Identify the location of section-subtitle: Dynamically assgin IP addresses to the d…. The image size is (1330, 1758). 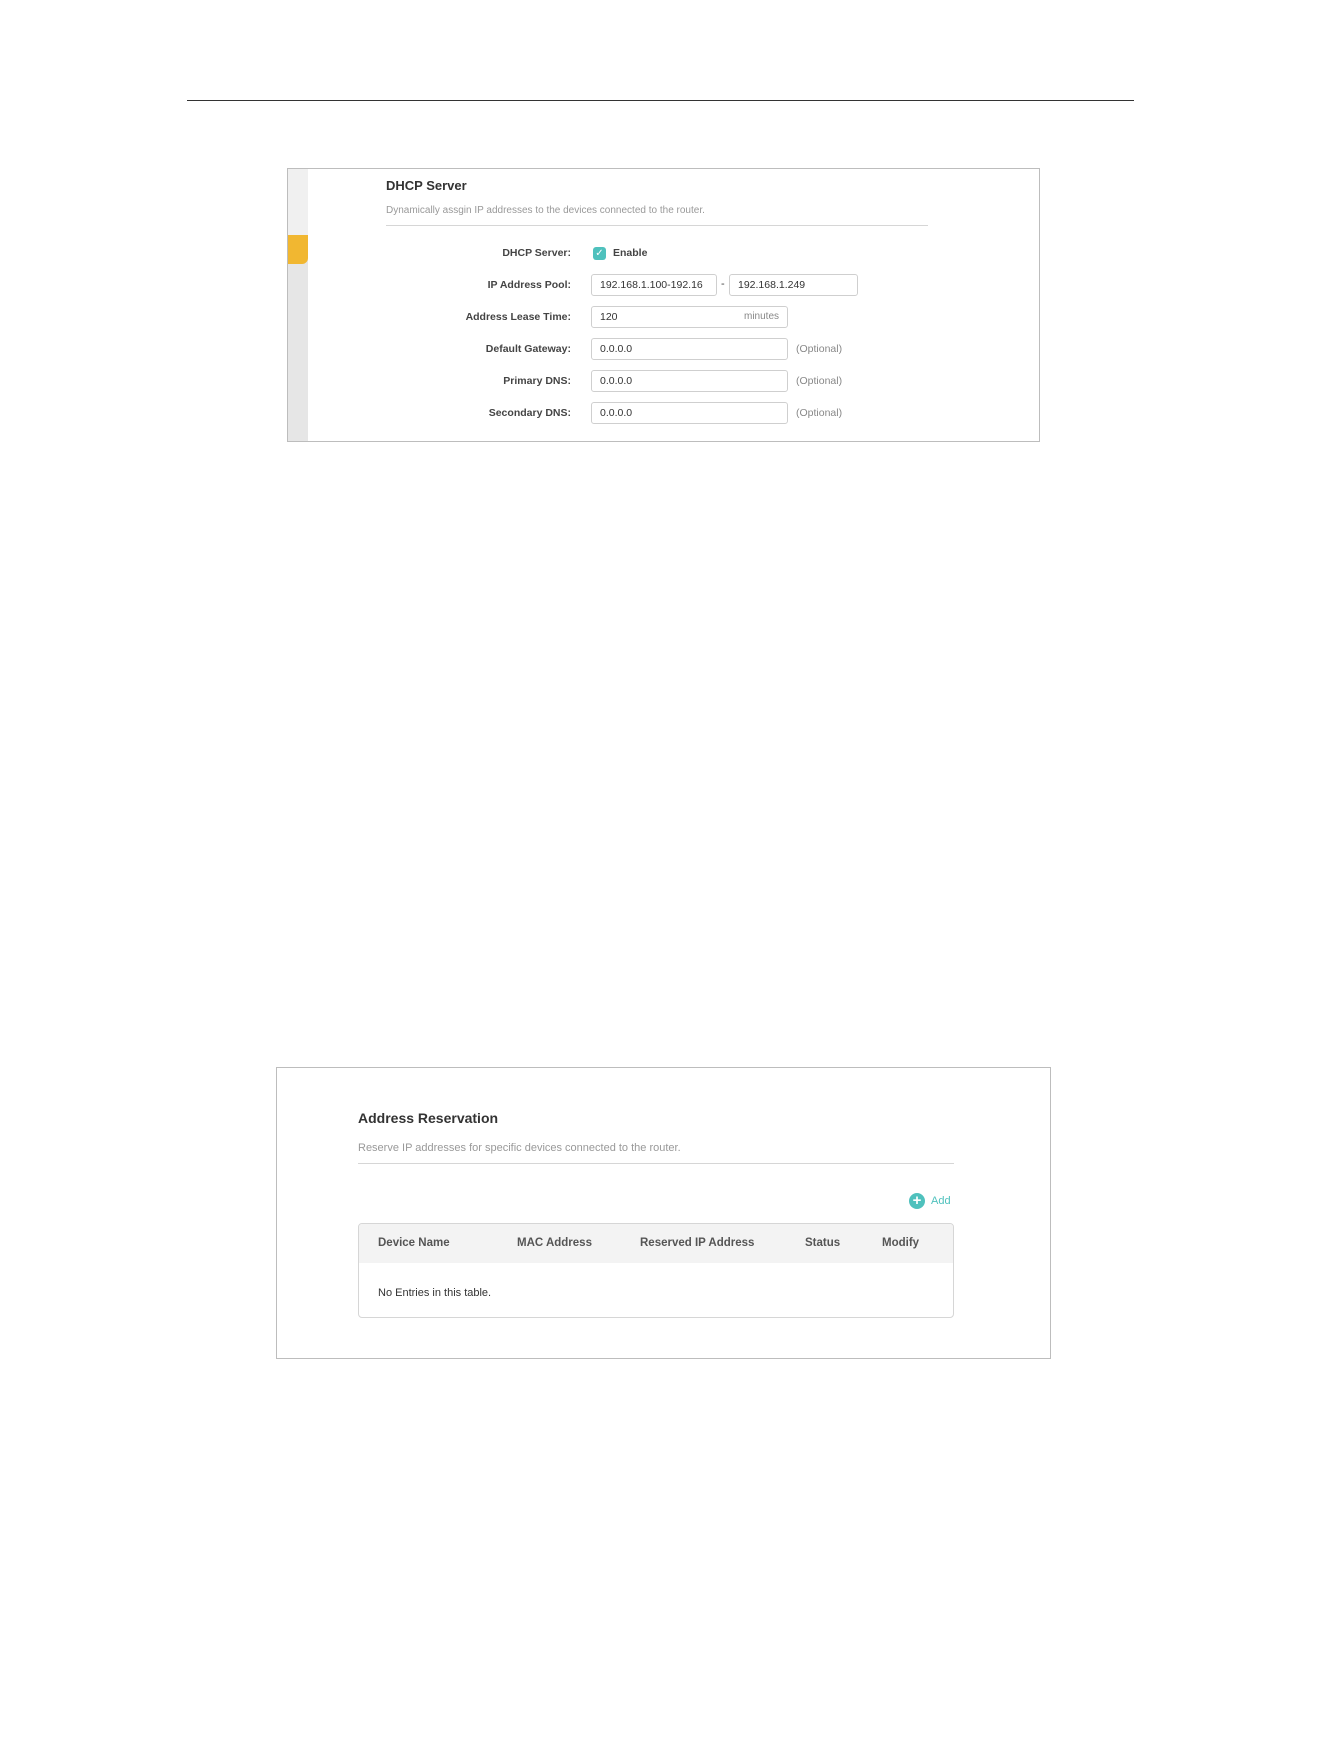
(545, 210).